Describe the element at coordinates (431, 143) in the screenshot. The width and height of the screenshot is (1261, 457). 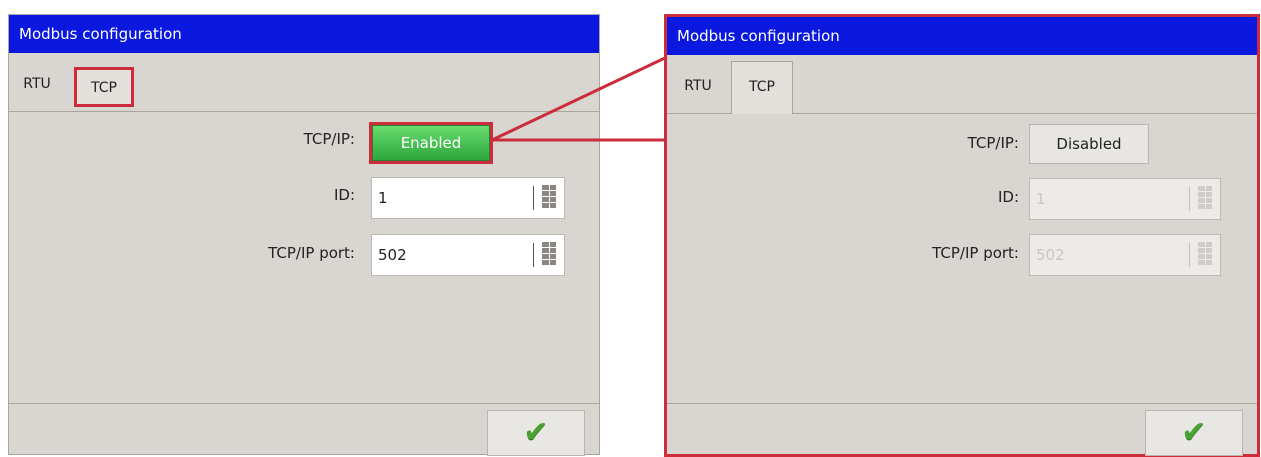
I see `tcpip-toggle-button: Enabled` at that location.